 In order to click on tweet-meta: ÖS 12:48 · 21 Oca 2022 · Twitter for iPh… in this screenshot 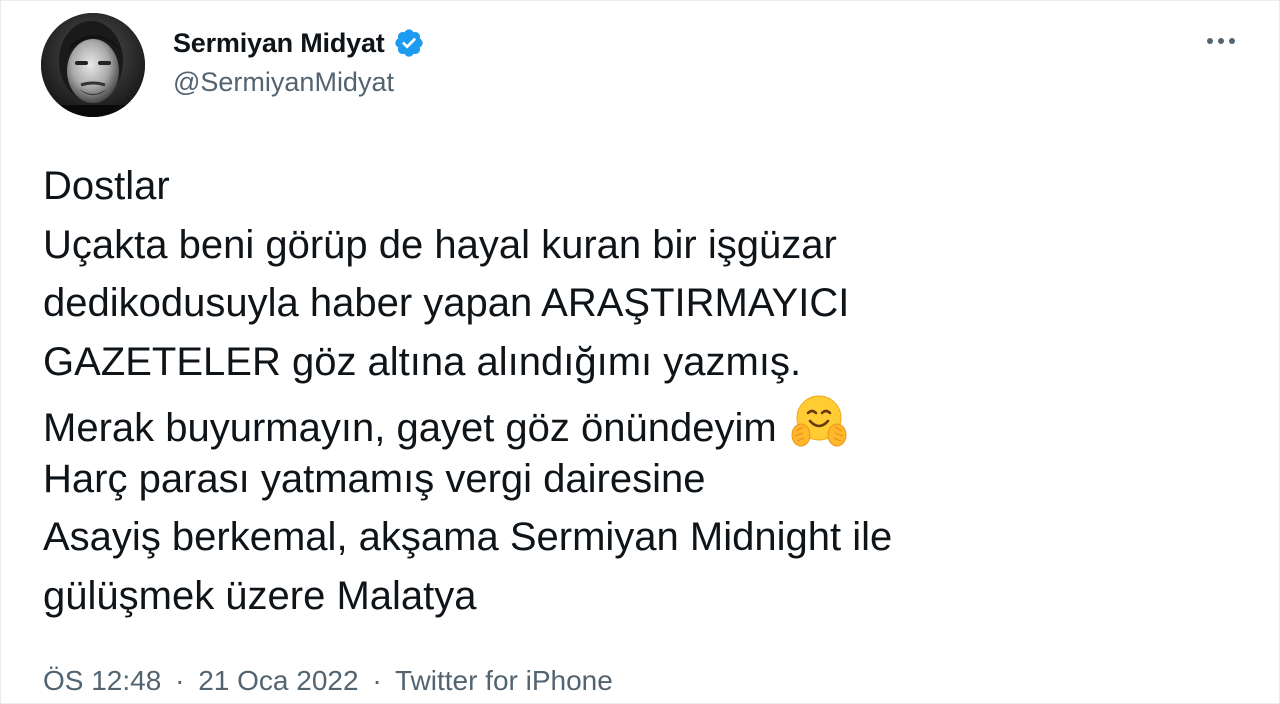, I will do `click(328, 681)`.